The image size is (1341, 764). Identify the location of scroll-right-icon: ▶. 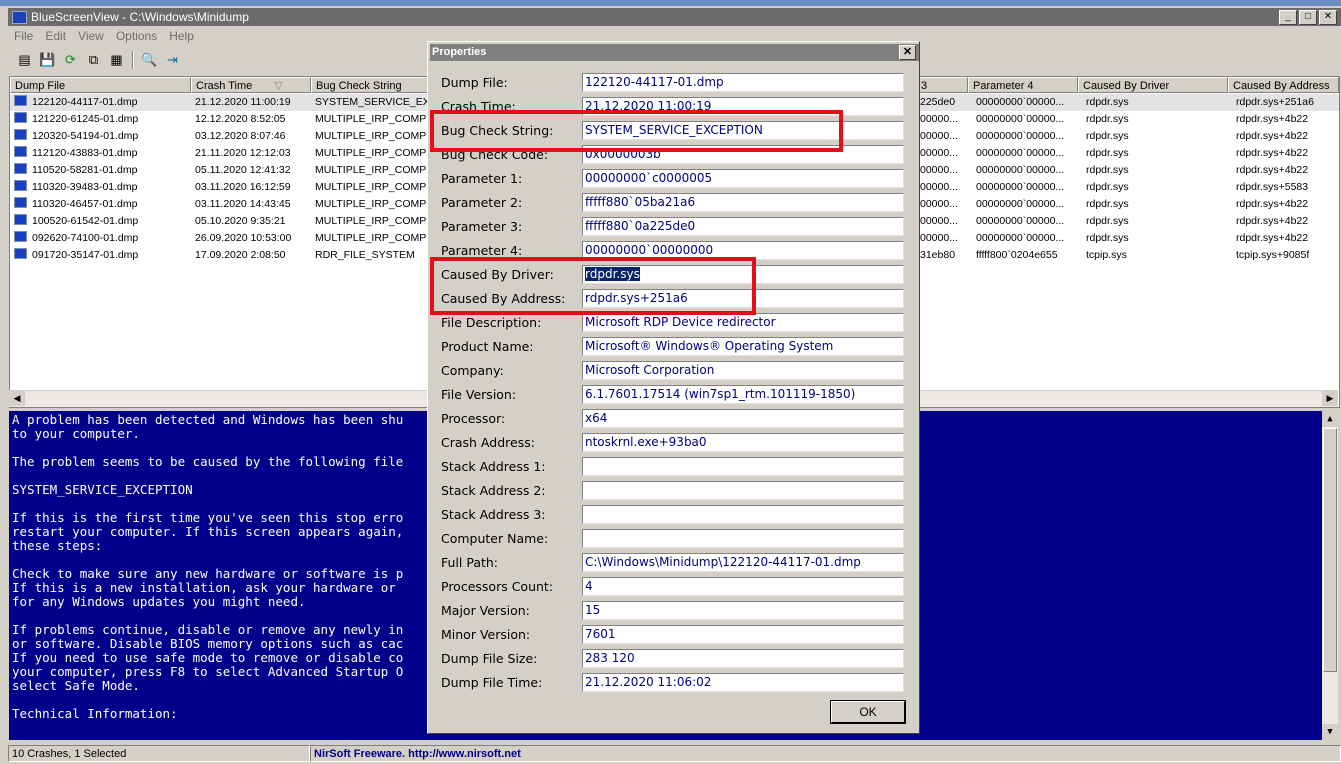
(1330, 398).